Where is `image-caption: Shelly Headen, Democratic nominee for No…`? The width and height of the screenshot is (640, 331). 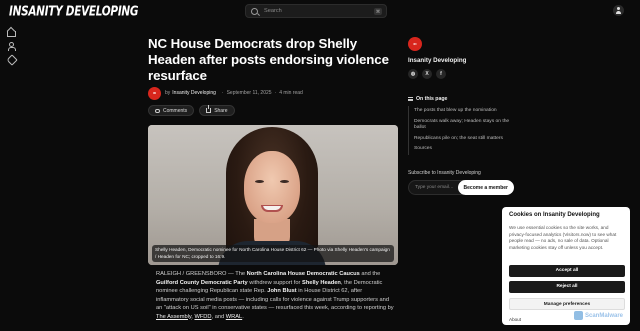
image-caption: Shelly Headen, Democratic nominee for No… is located at coordinates (273, 253).